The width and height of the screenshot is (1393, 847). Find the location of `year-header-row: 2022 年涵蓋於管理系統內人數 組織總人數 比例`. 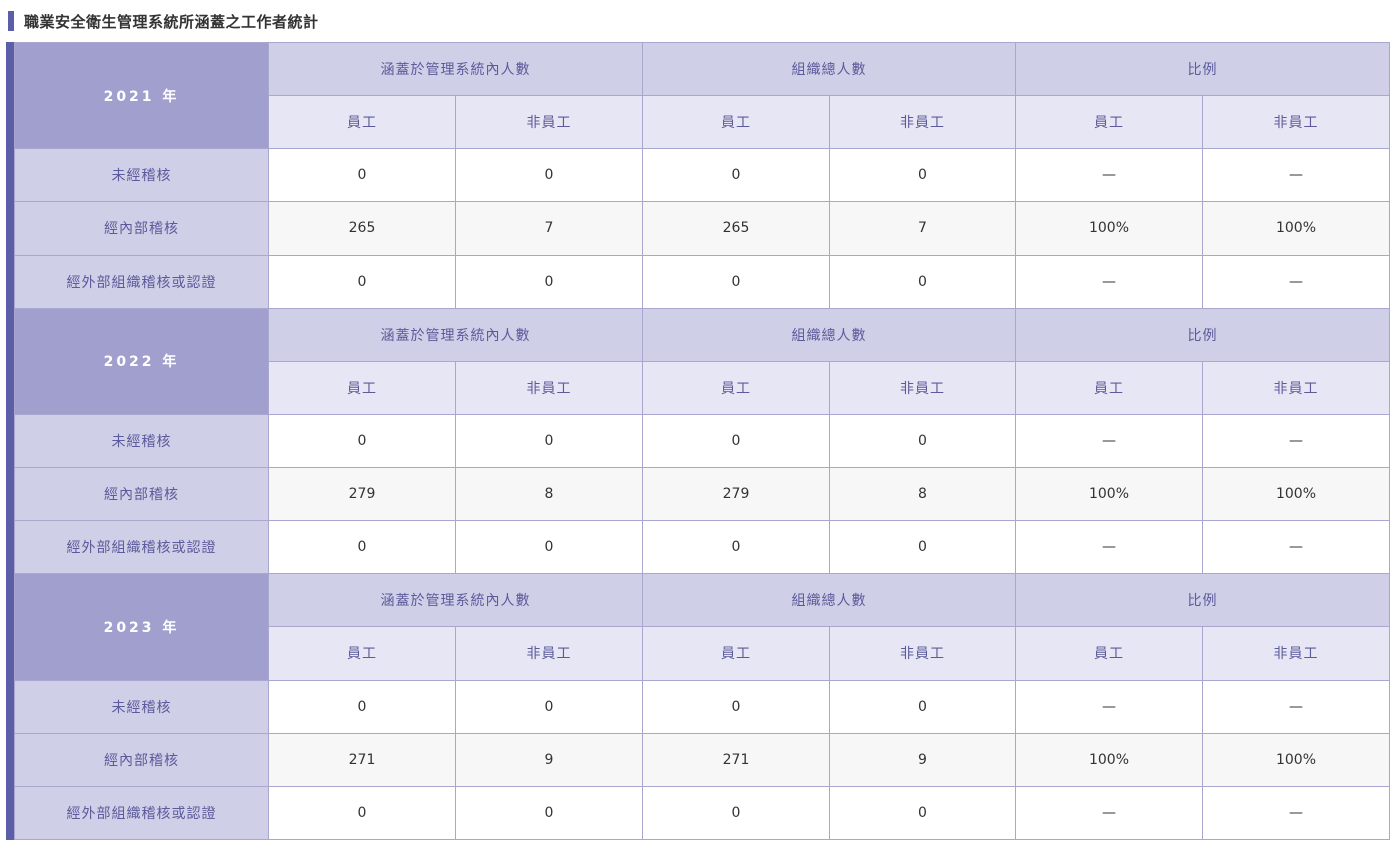

year-header-row: 2022 年涵蓋於管理系統內人數 組織總人數 比例 is located at coordinates (702, 361).